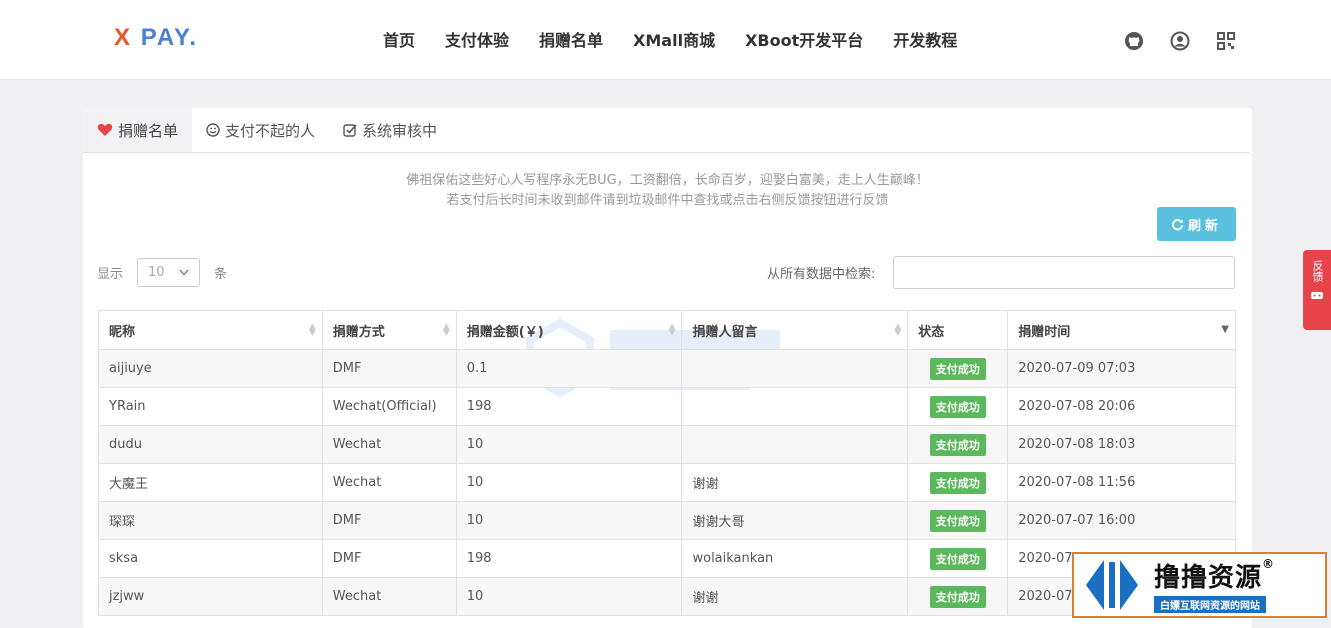 The height and width of the screenshot is (628, 1331). I want to click on col-status: 状态, so click(958, 330).